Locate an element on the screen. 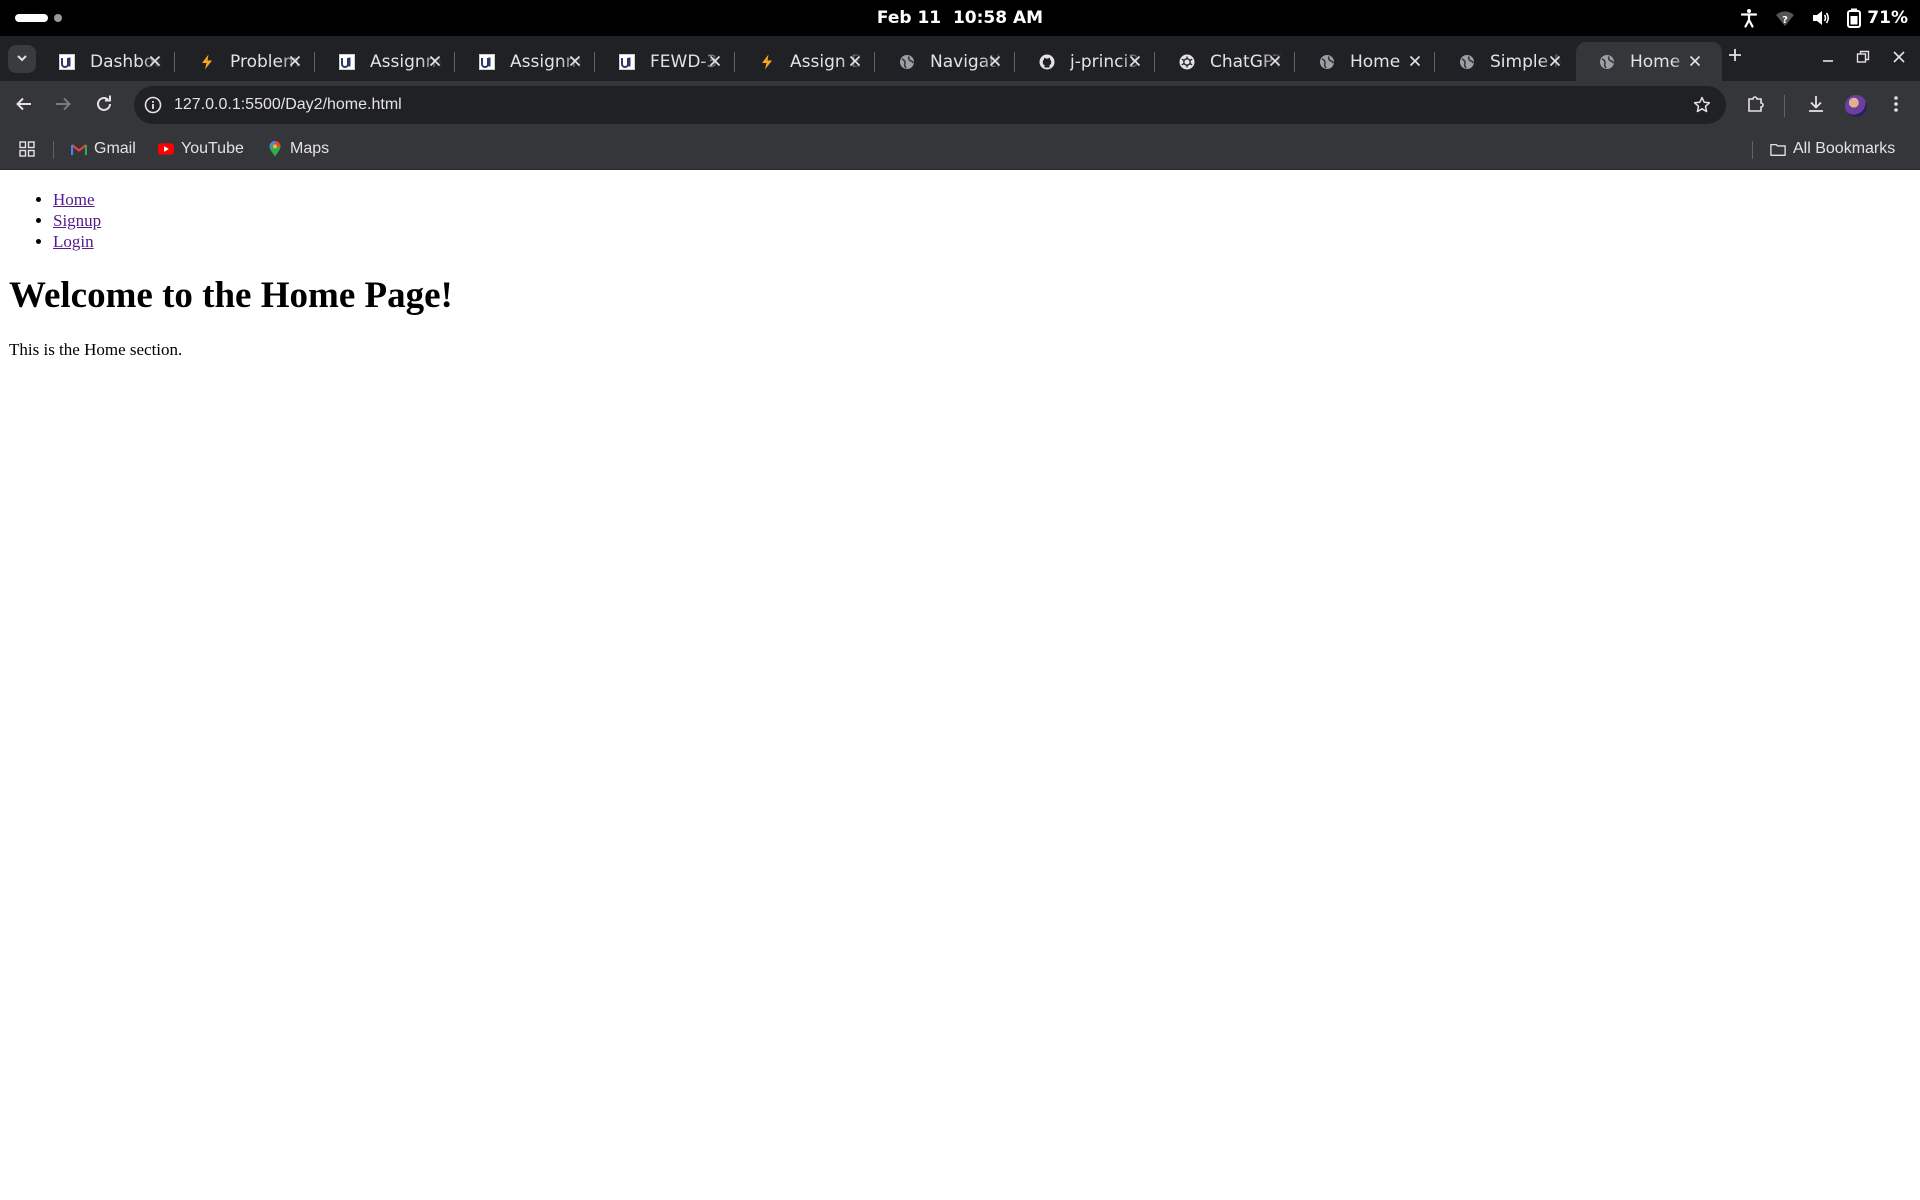 The width and height of the screenshot is (1920, 1200). tab: Home is located at coordinates (1369, 61).